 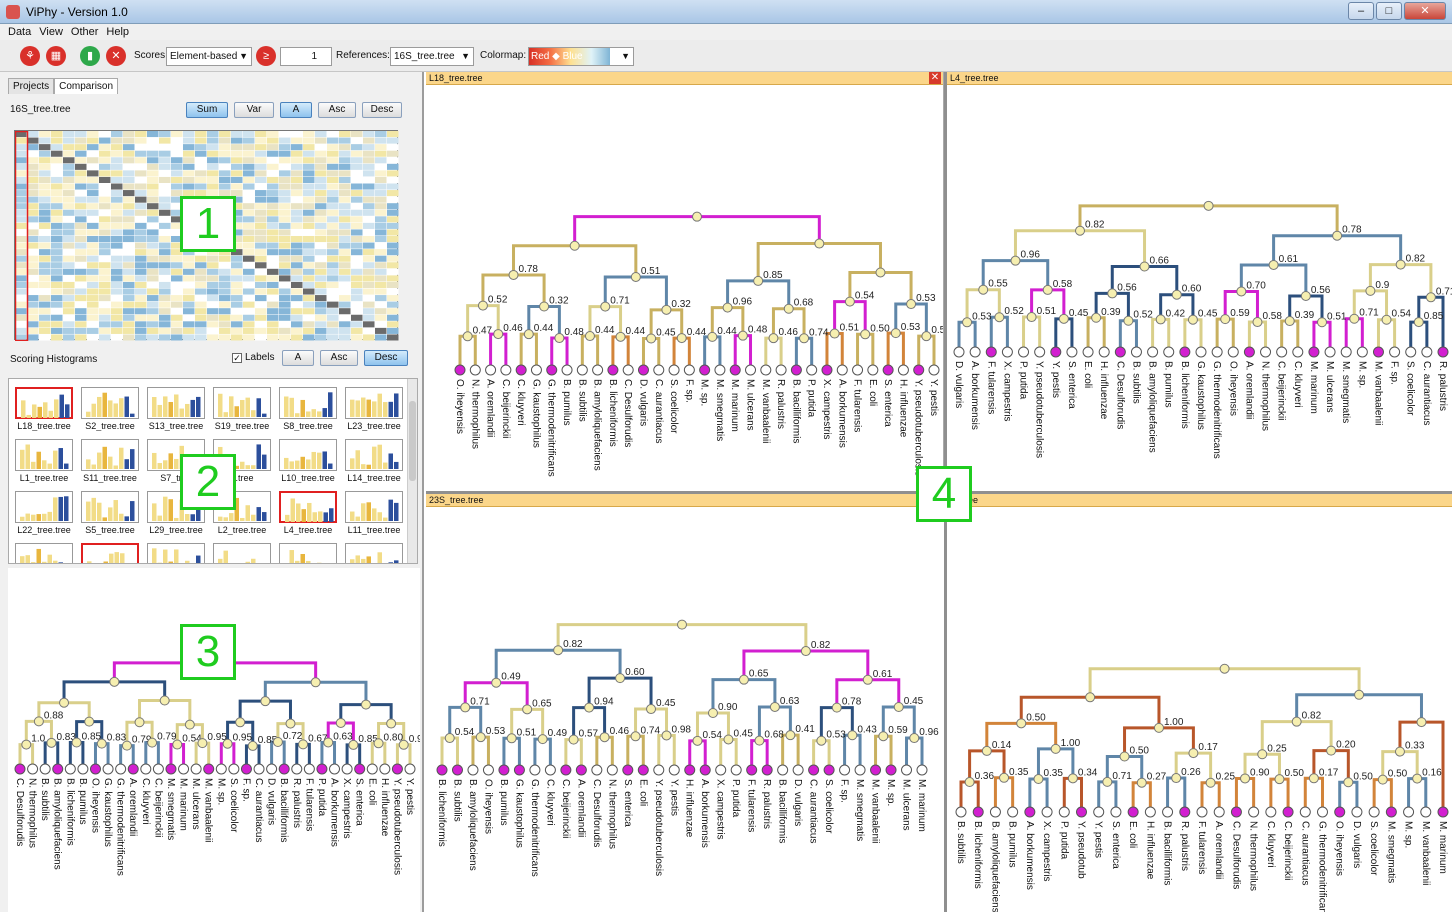 I want to click on tree-icon: ⚘, so click(x=30, y=56).